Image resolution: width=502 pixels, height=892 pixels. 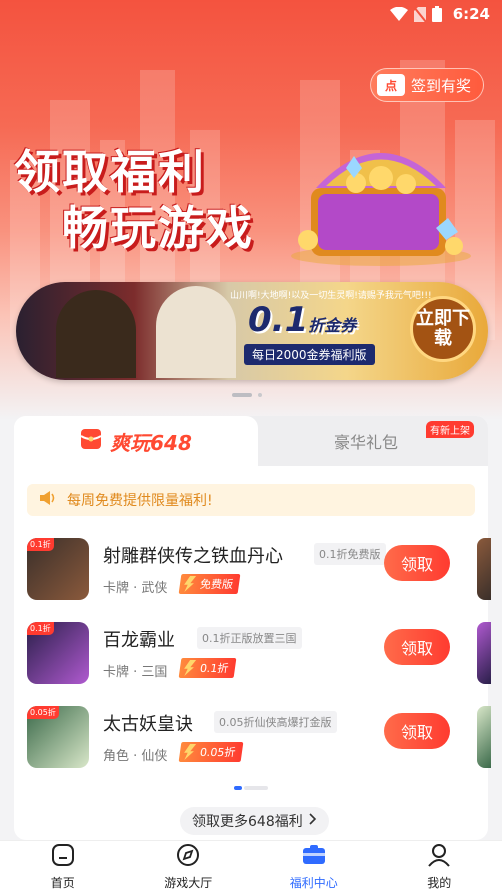 I want to click on notice-bar: 每周免费提供限量福利!, so click(x=251, y=500).